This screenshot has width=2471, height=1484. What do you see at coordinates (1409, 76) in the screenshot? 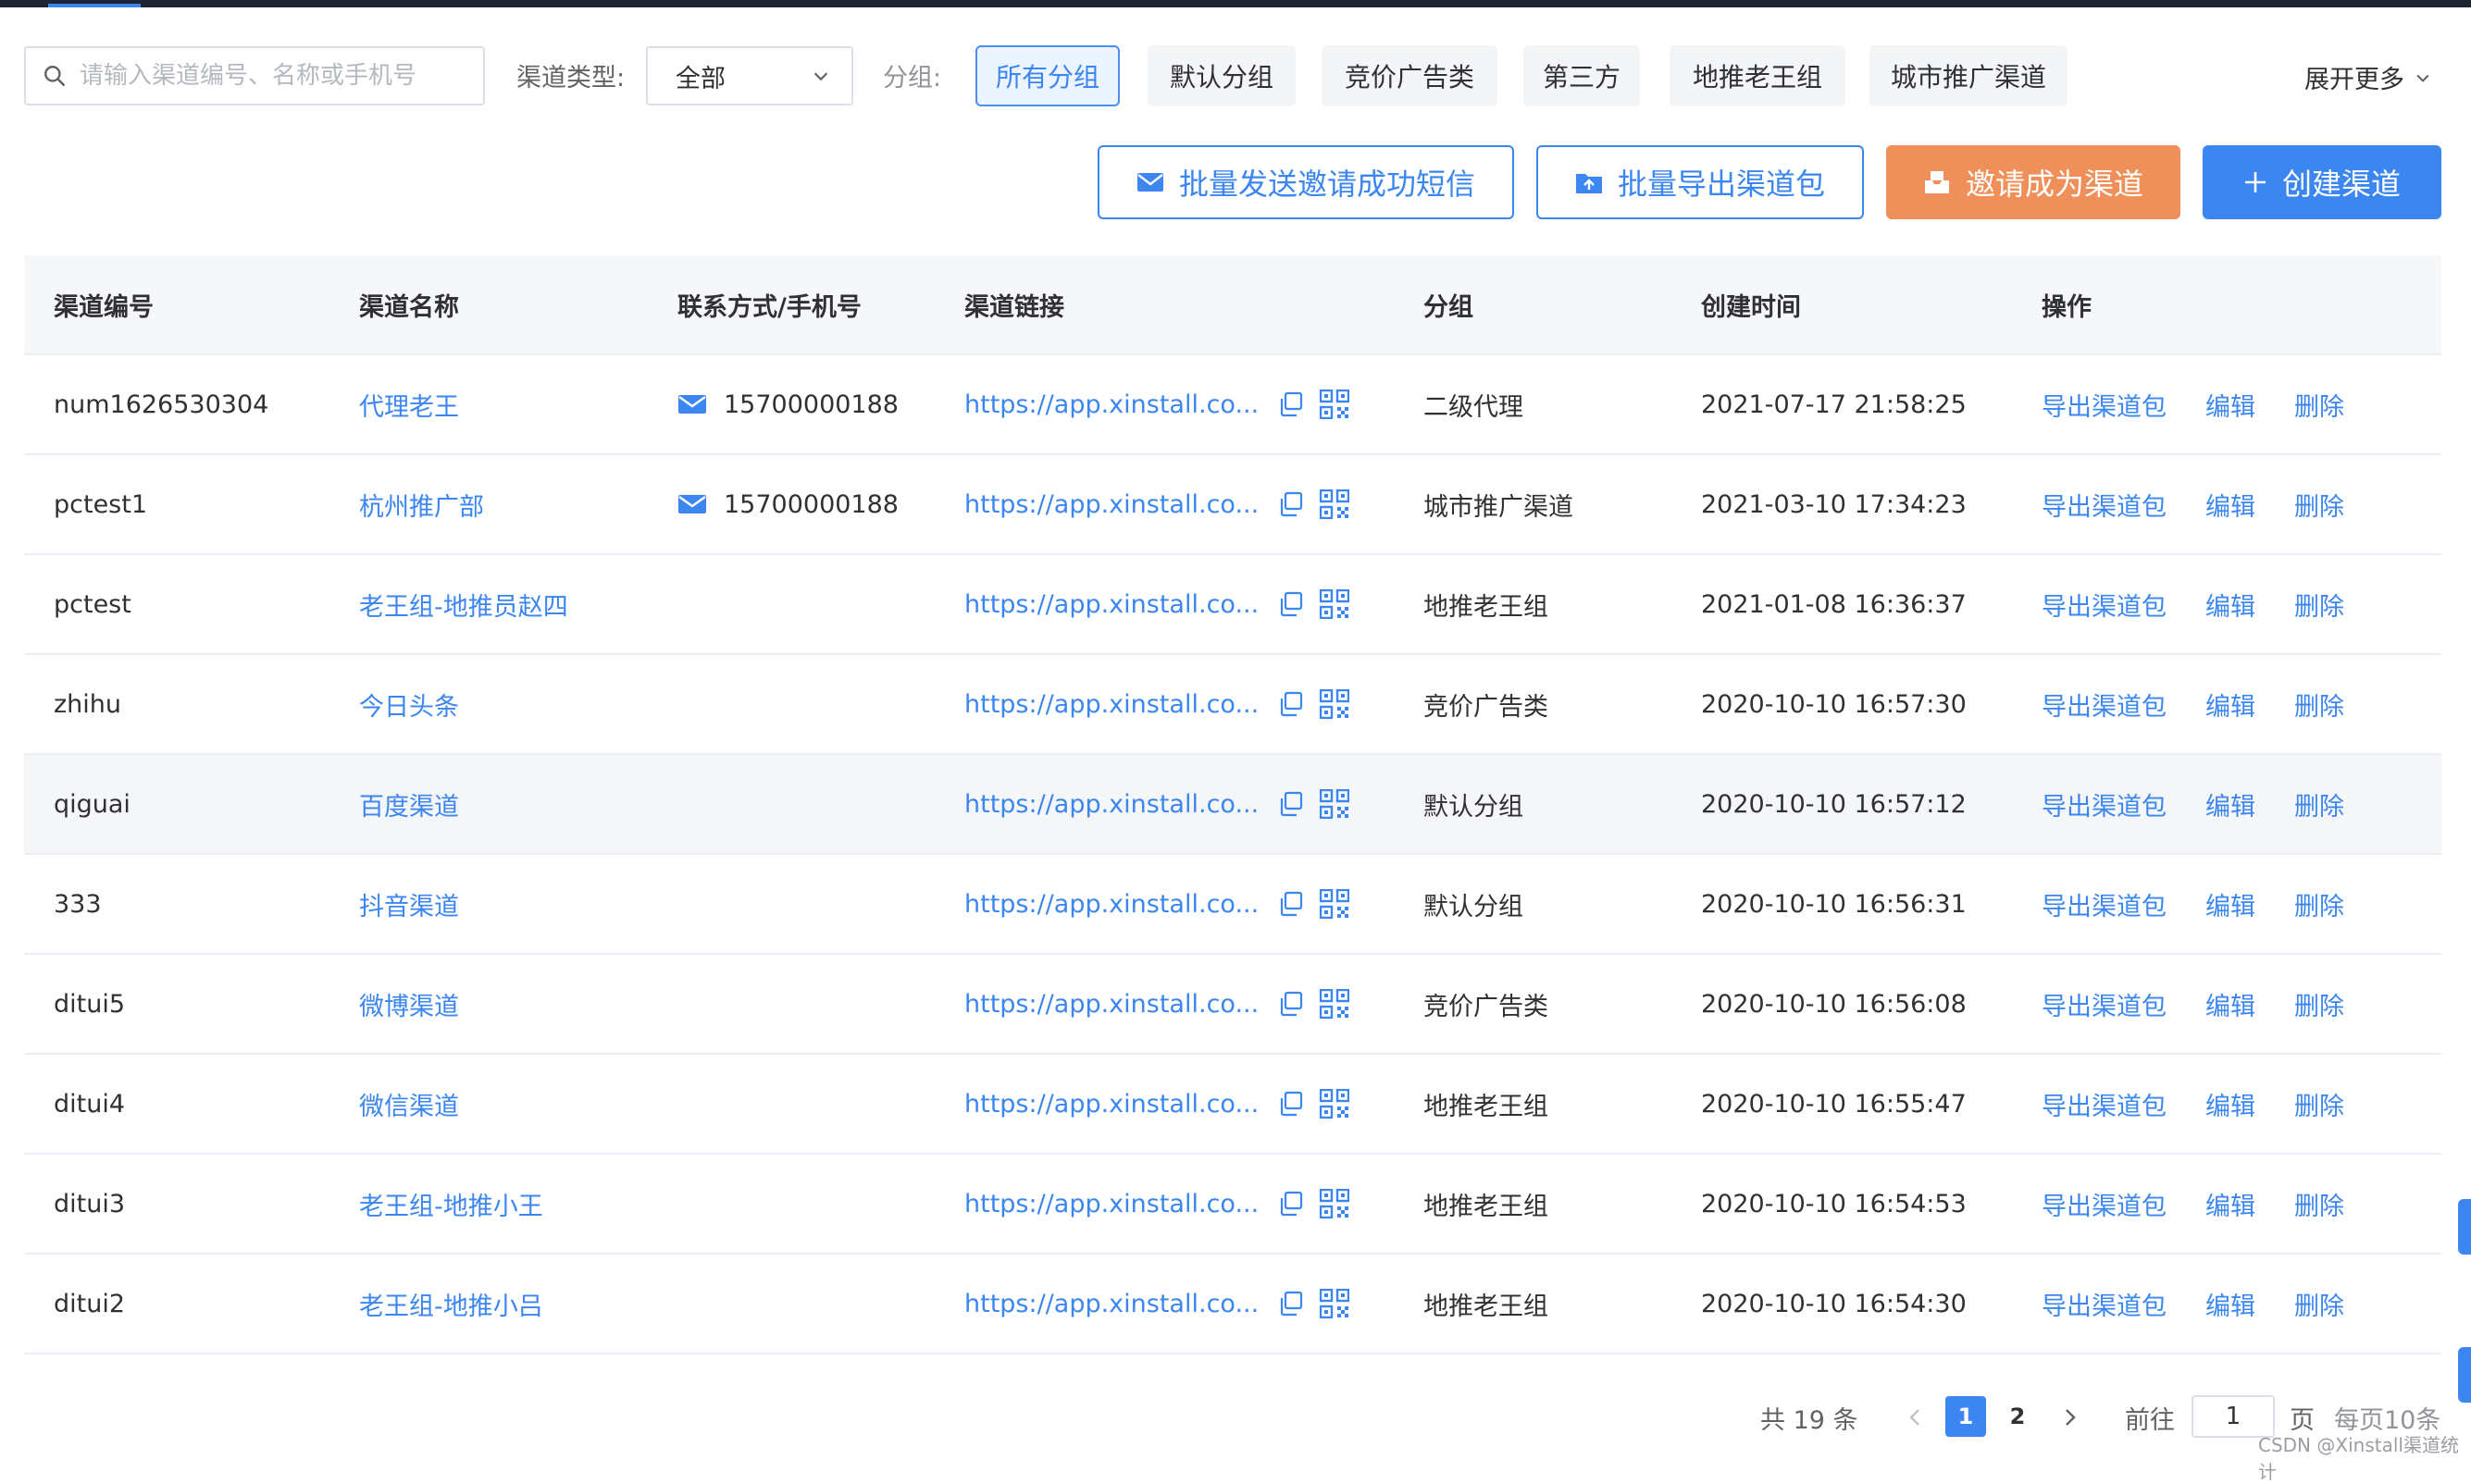
I see `group-chip-bidding-ads: 竞价广告类` at bounding box center [1409, 76].